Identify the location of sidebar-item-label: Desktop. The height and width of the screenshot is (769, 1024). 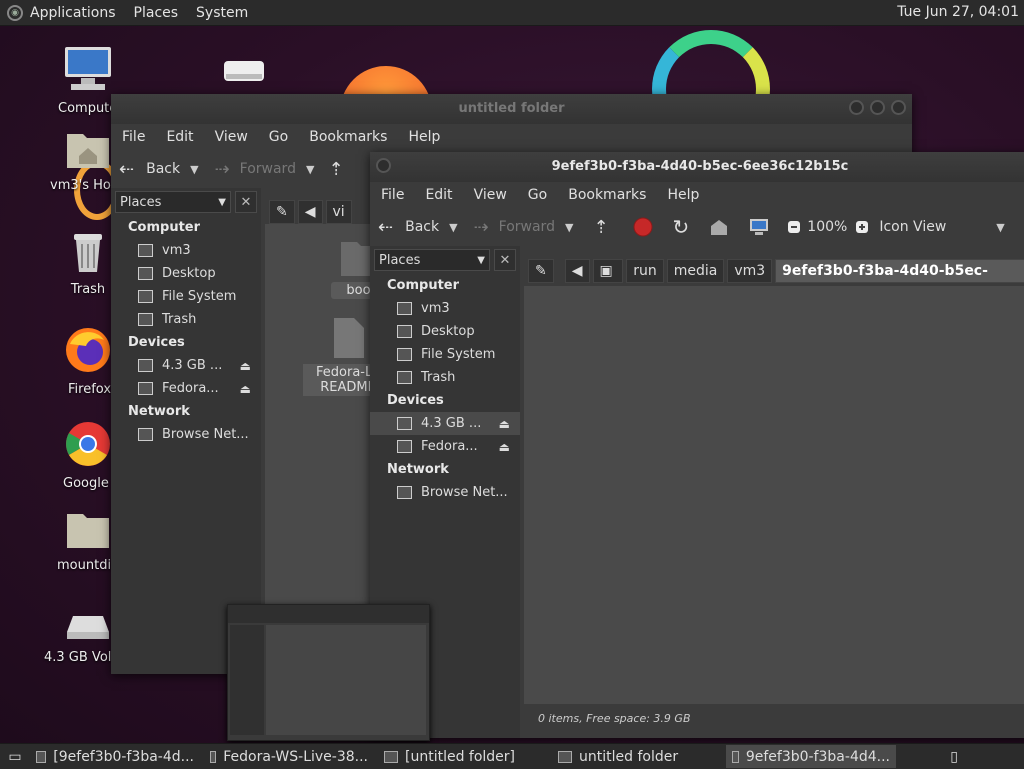
(448, 331).